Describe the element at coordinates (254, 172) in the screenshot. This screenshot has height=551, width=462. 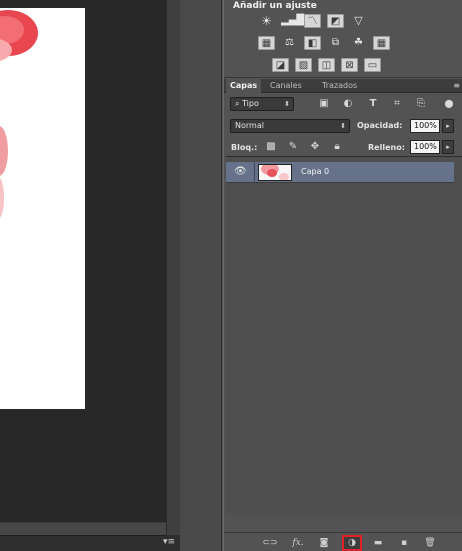
I see `divider` at that location.